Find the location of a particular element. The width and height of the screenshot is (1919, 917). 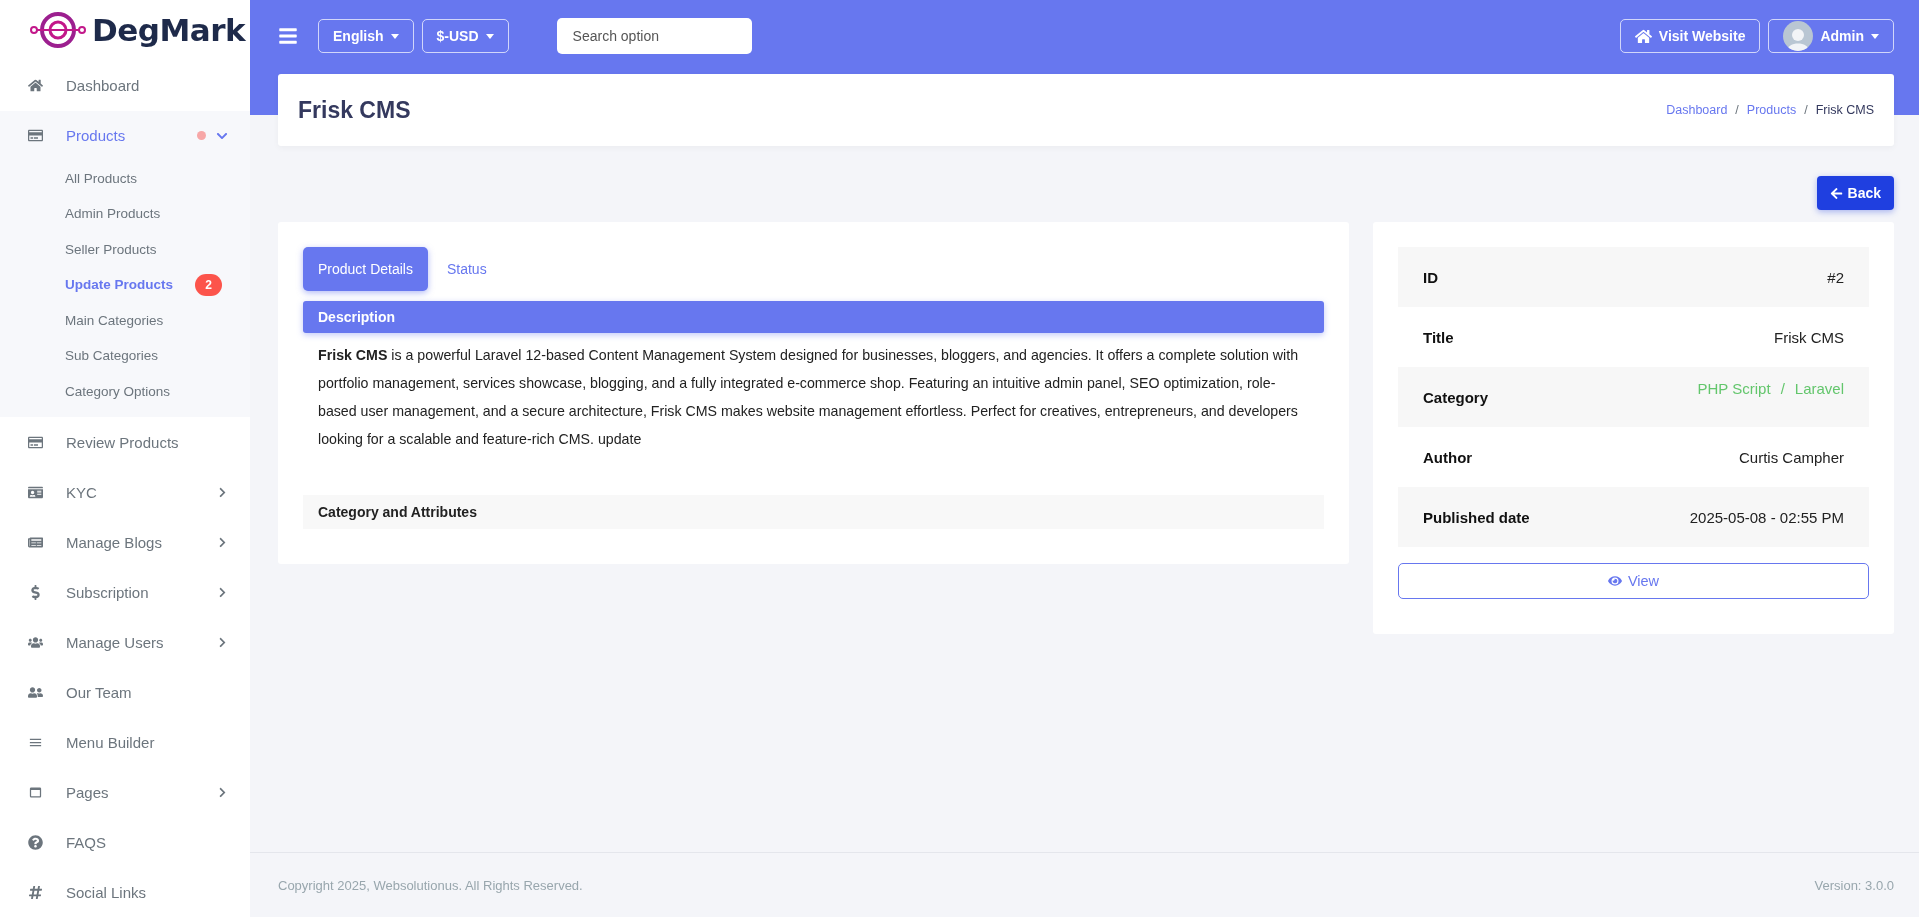

arrow-left-icon is located at coordinates (1836, 193).